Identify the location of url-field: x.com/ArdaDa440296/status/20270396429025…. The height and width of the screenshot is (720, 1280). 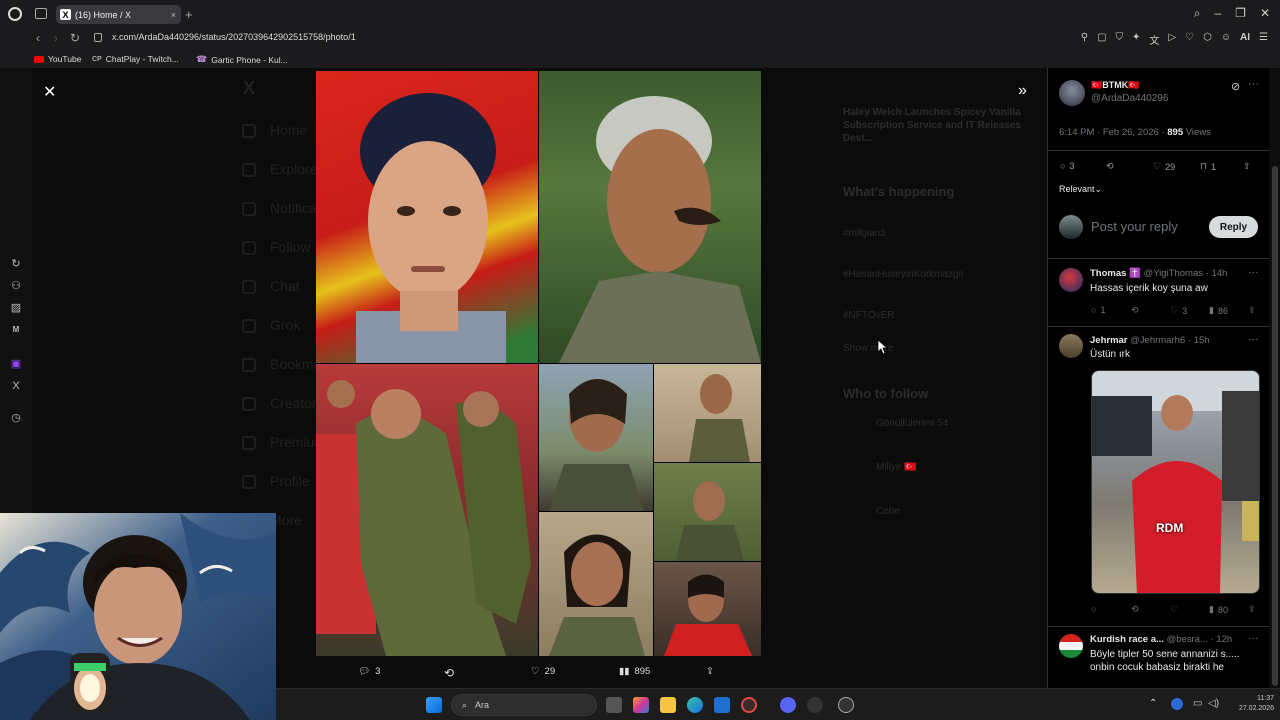
(234, 37).